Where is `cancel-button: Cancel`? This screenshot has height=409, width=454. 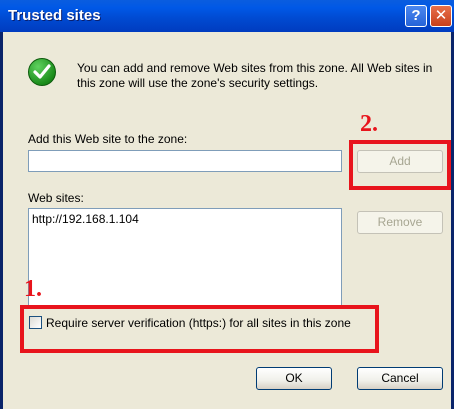 cancel-button: Cancel is located at coordinates (400, 378).